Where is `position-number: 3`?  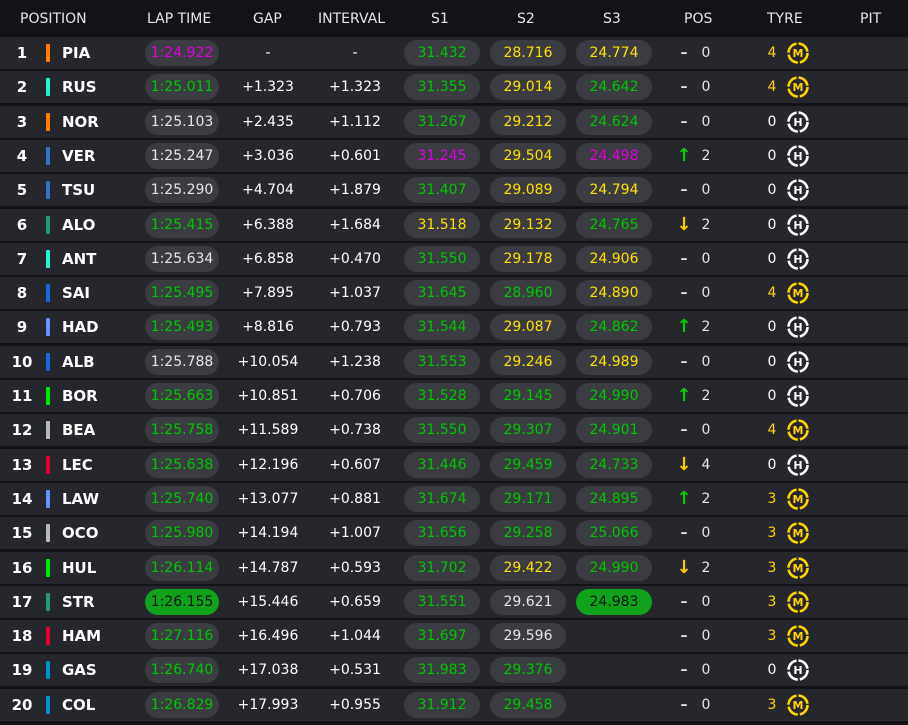
position-number: 3 is located at coordinates (22, 121).